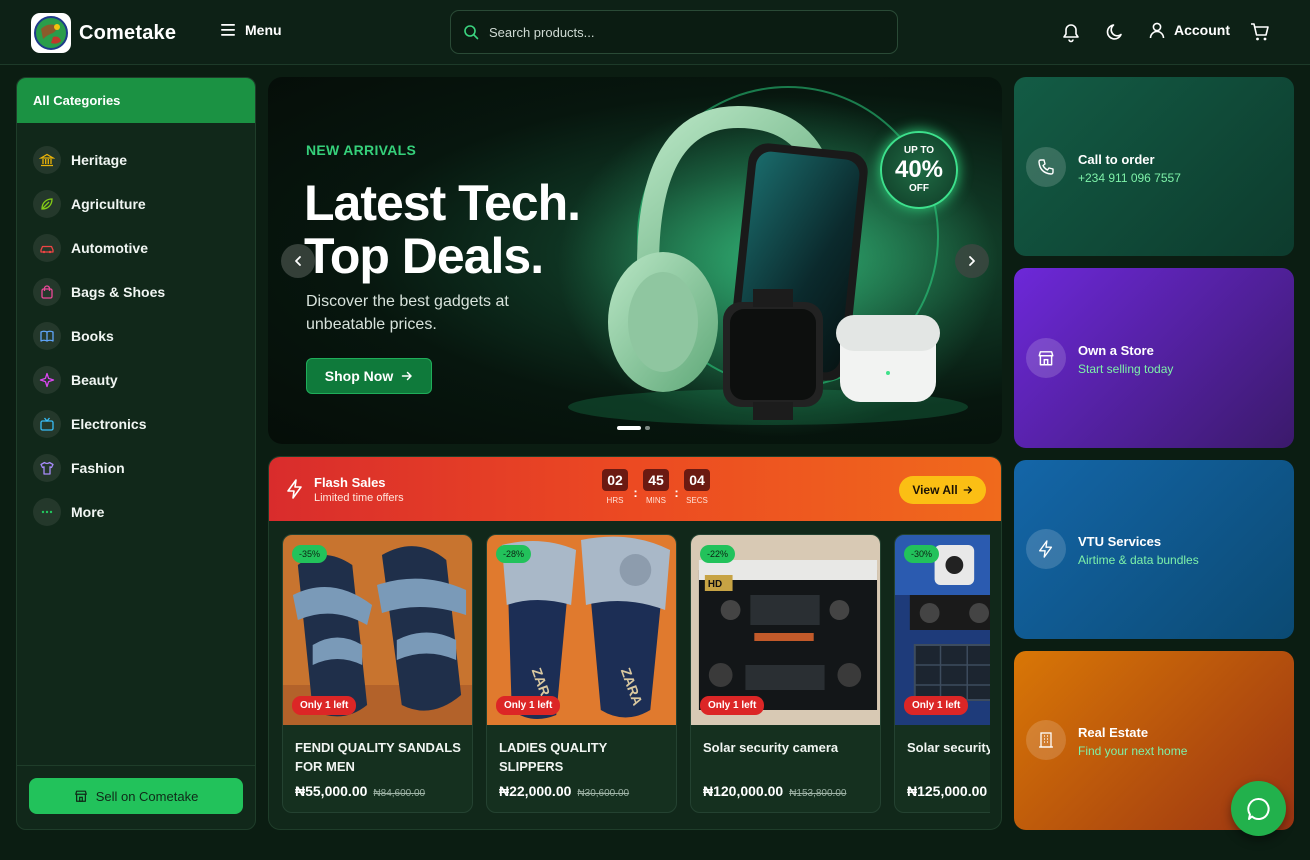  What do you see at coordinates (359, 376) in the screenshot?
I see `shop-now-label: Shop Now` at bounding box center [359, 376].